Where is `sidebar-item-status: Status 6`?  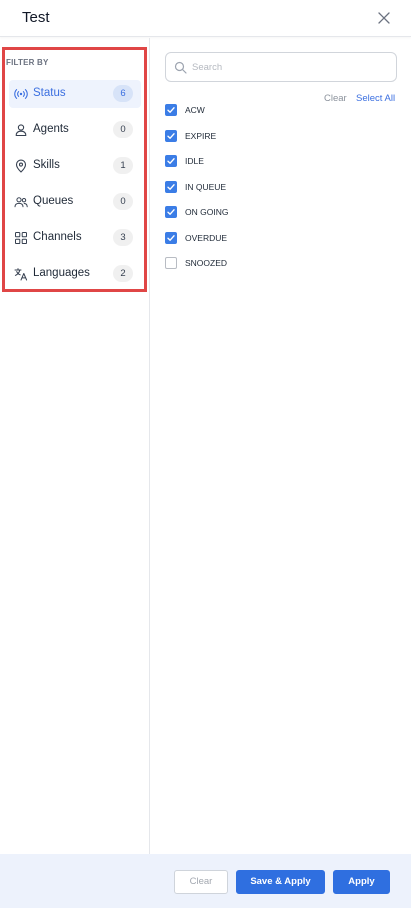 sidebar-item-status: Status 6 is located at coordinates (75, 94).